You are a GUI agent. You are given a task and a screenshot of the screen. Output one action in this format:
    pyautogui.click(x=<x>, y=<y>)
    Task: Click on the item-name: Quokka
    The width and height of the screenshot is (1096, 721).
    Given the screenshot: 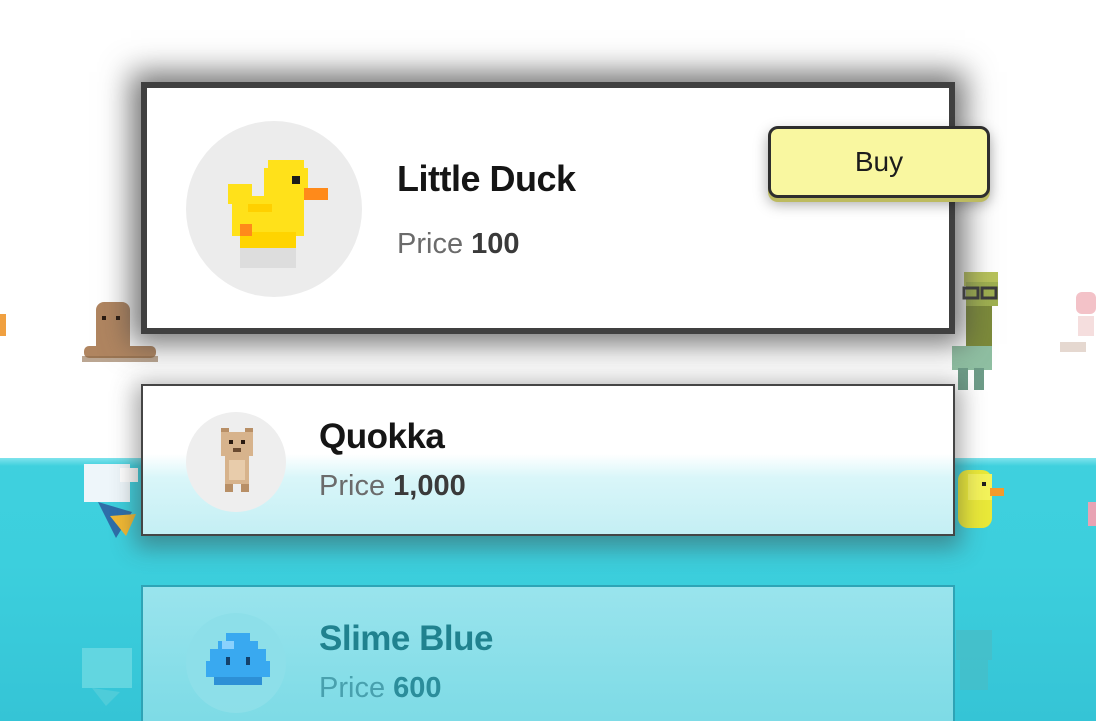 What is the action you would take?
    pyautogui.click(x=382, y=436)
    